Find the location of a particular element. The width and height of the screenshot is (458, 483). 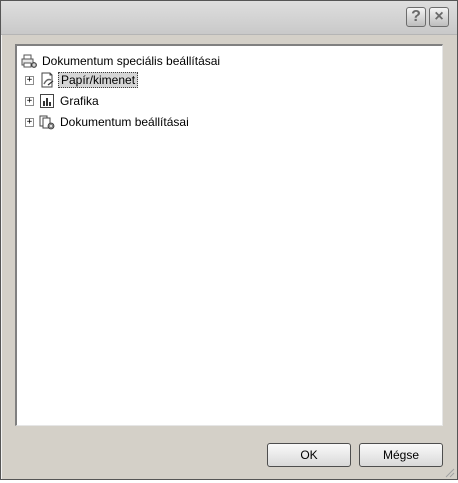

tree-item-document-options: + Dokumentum beállításai is located at coordinates (108, 122).